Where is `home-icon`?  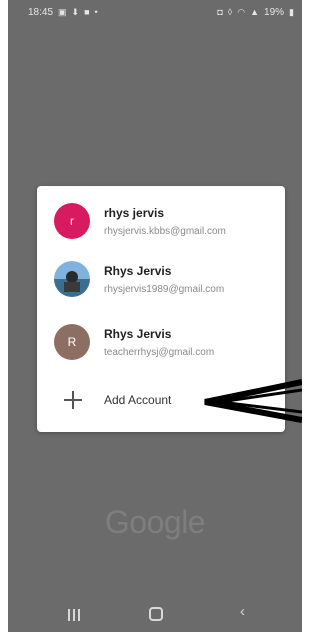
home-icon is located at coordinates (156, 614).